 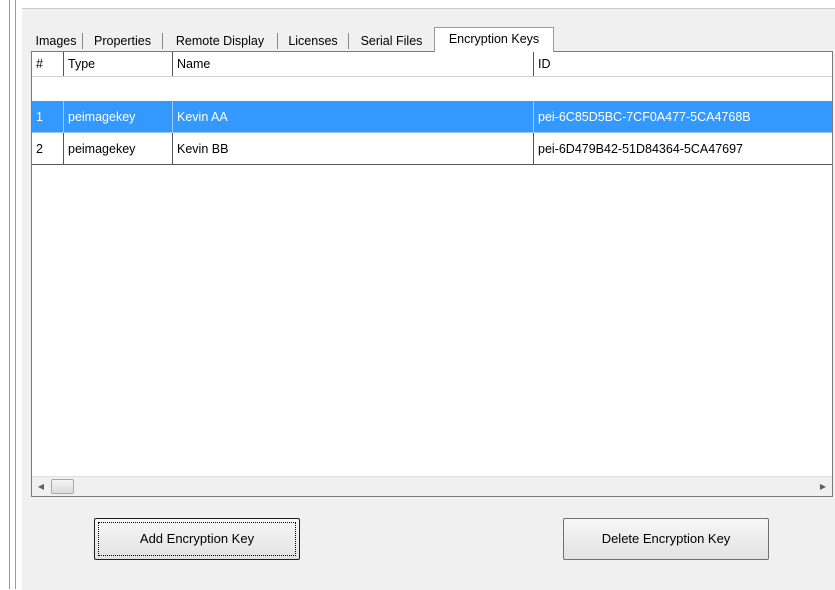 I want to click on scroll-right-arrow-icon: ▶, so click(x=823, y=486).